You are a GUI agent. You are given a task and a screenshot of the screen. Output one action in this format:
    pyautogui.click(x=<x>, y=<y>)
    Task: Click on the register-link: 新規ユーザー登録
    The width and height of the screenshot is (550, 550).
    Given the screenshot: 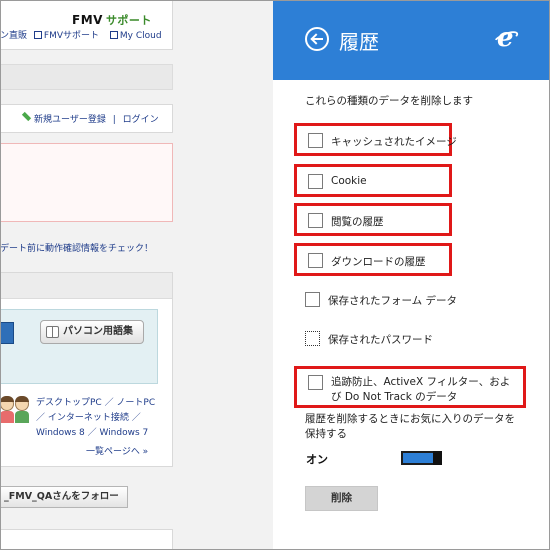 What is the action you would take?
    pyautogui.click(x=63, y=118)
    